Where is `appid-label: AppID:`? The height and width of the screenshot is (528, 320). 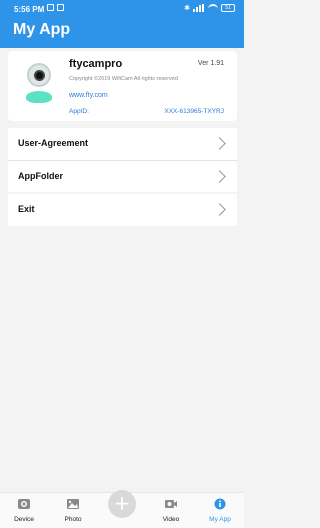
appid-label: AppID: is located at coordinates (79, 111).